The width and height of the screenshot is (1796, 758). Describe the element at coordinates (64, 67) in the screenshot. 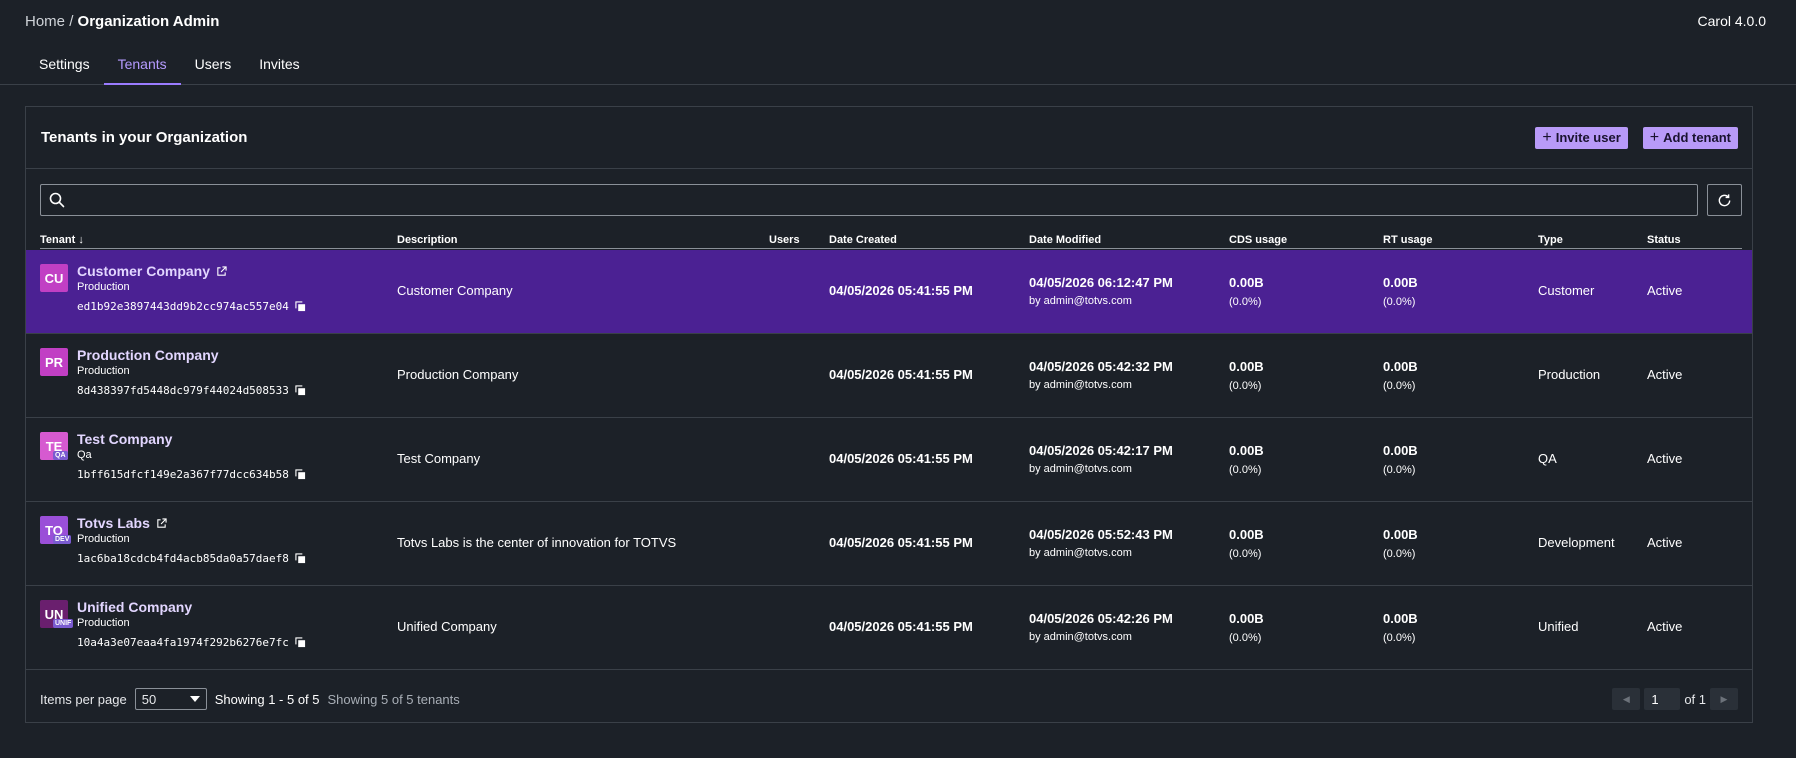

I see `tab-settings: Settings` at that location.